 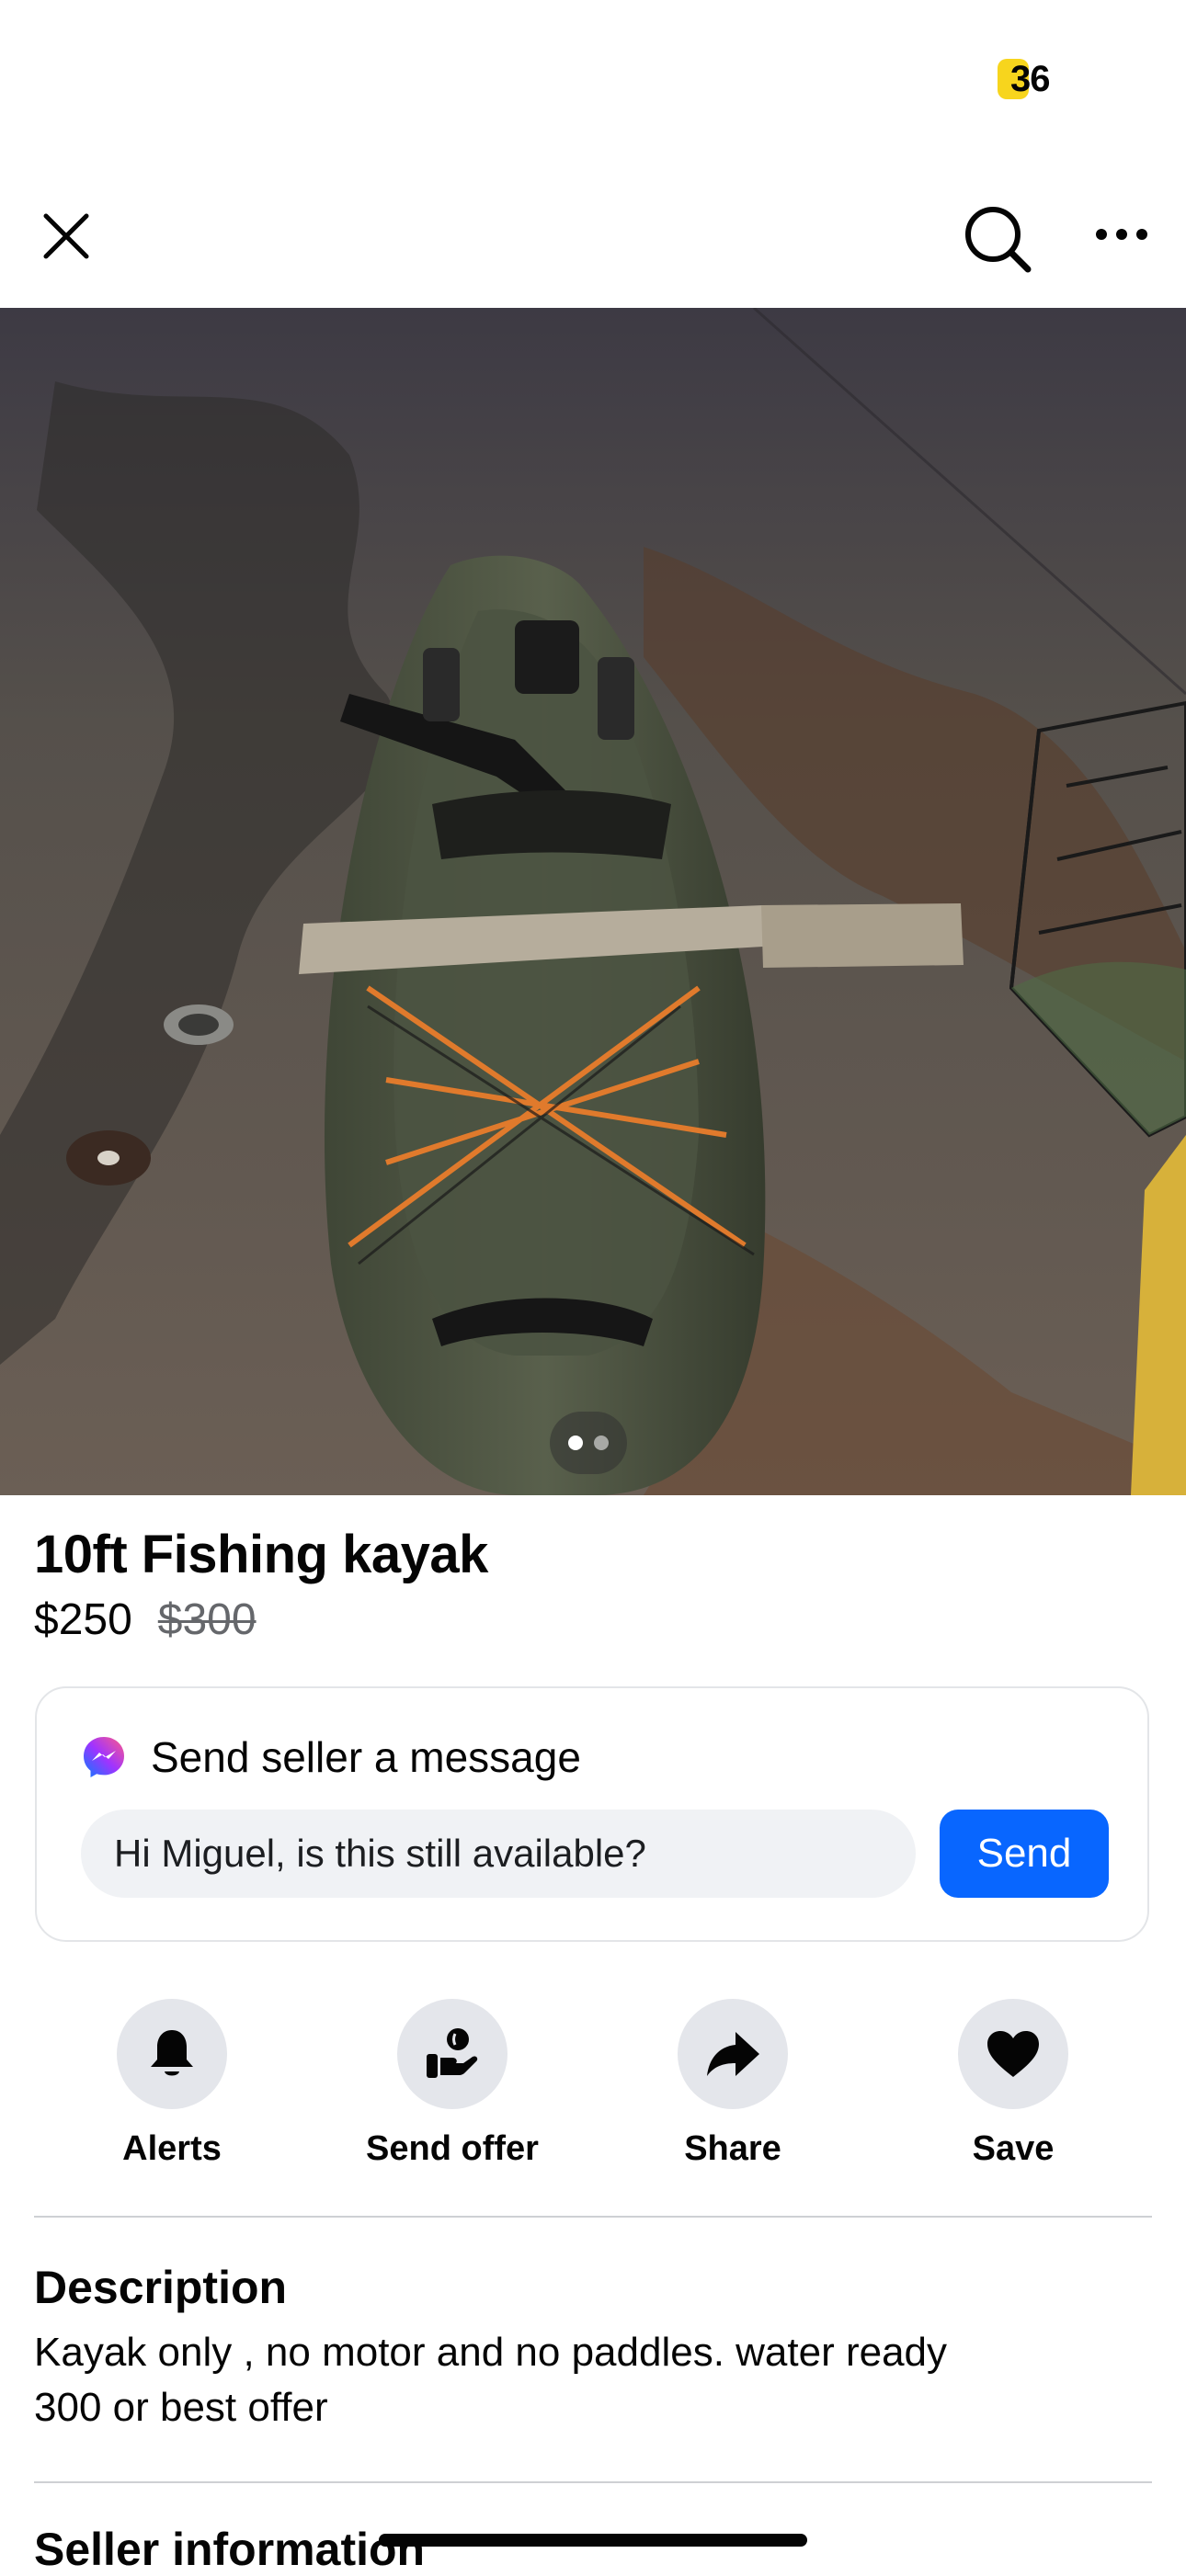 What do you see at coordinates (366, 1757) in the screenshot?
I see `message-card-title: Send seller a message` at bounding box center [366, 1757].